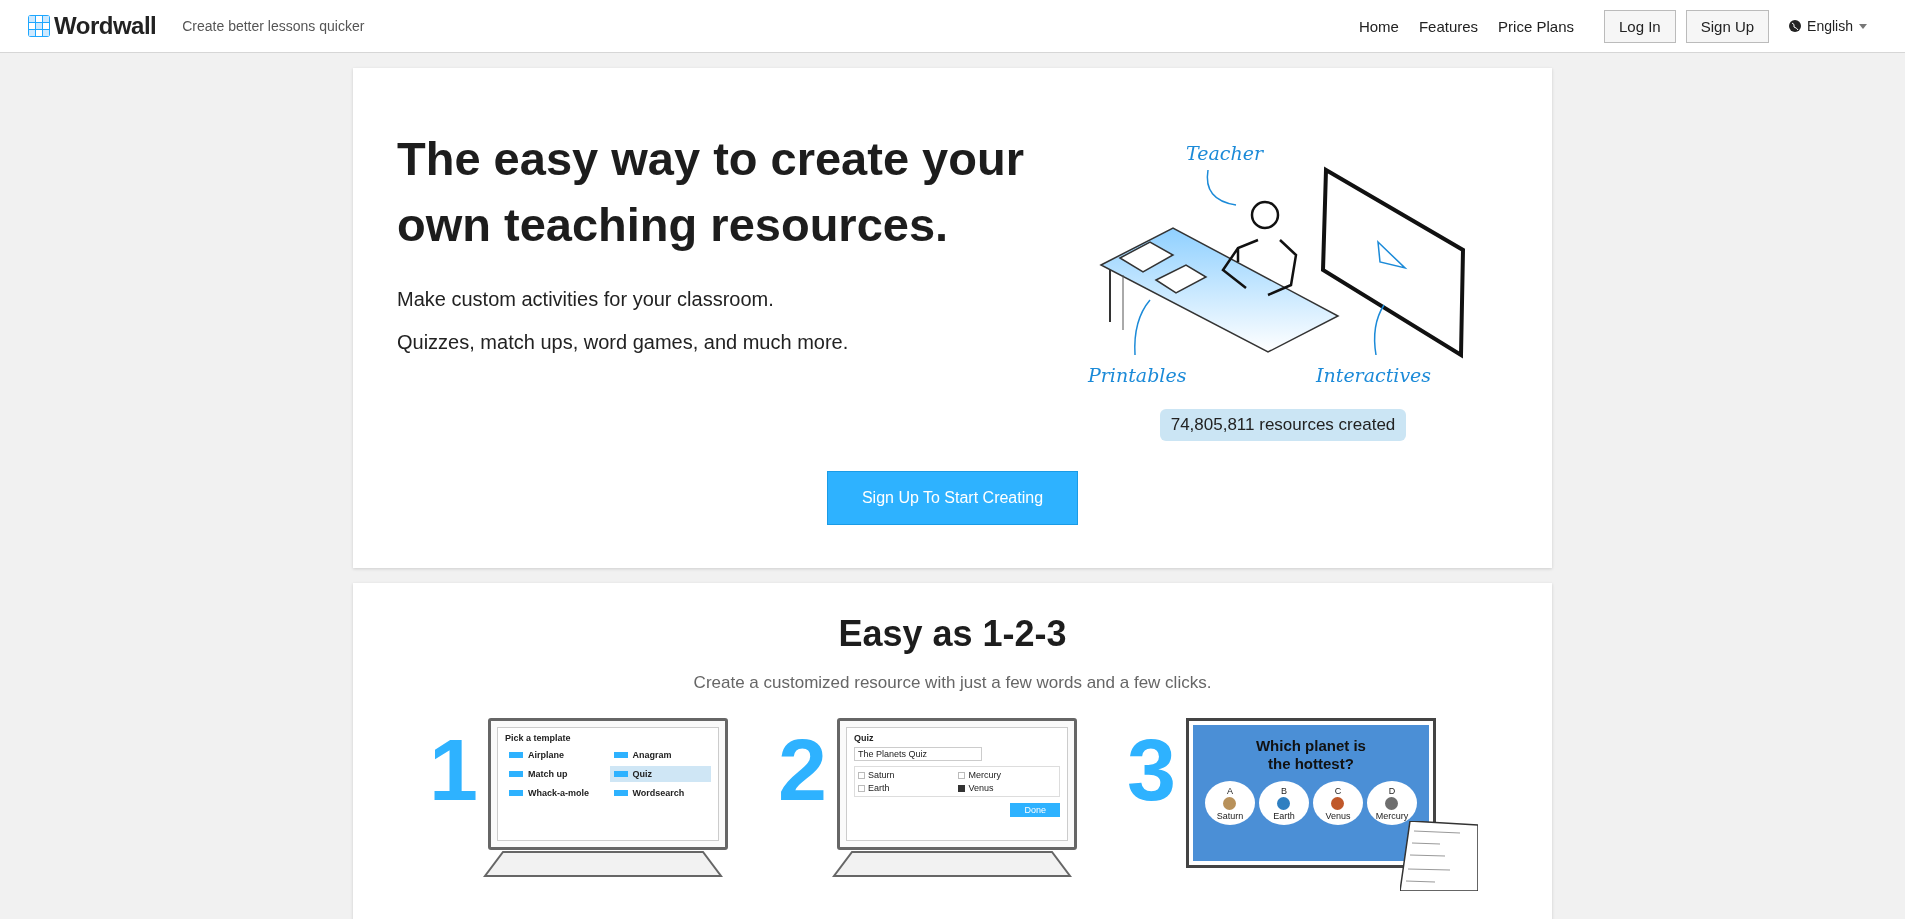  I want to click on quiz-question: Which planet is the hottest?, so click(1310, 755).